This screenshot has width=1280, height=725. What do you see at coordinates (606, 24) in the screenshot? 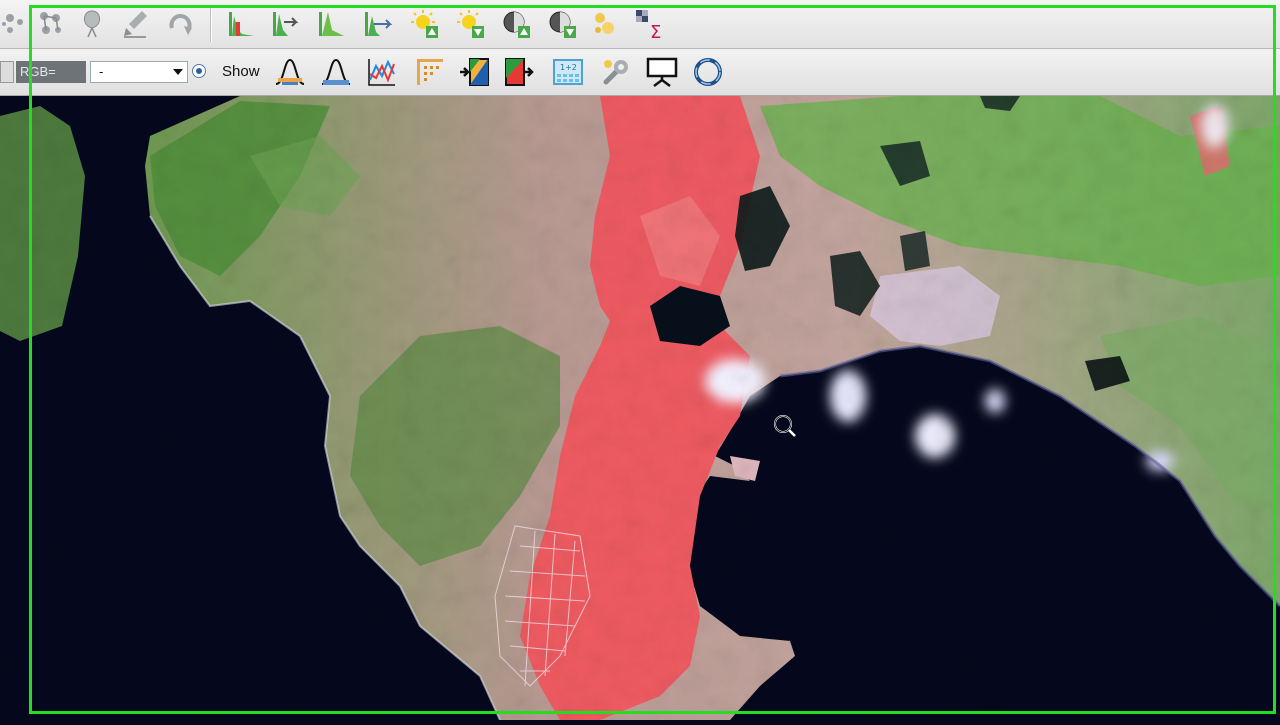
I see `beads-icon` at bounding box center [606, 24].